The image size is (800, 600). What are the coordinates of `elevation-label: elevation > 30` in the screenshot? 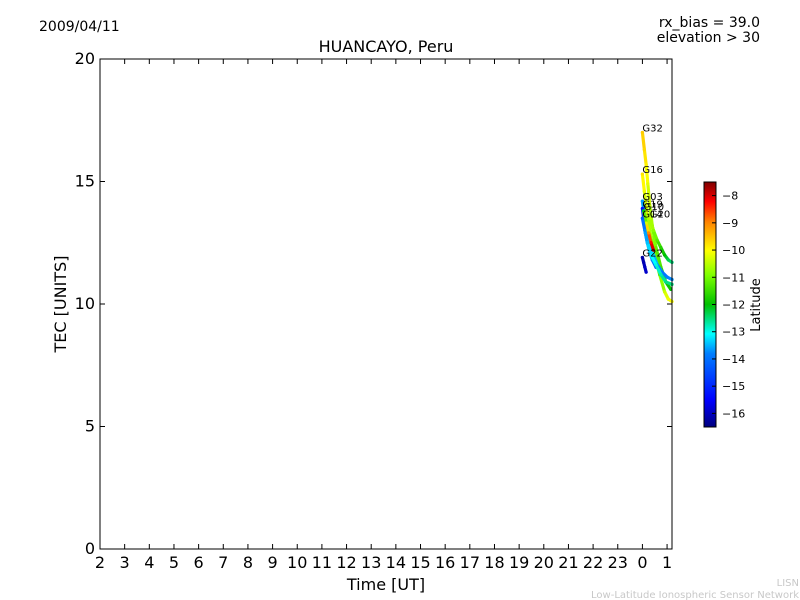 It's located at (708, 38).